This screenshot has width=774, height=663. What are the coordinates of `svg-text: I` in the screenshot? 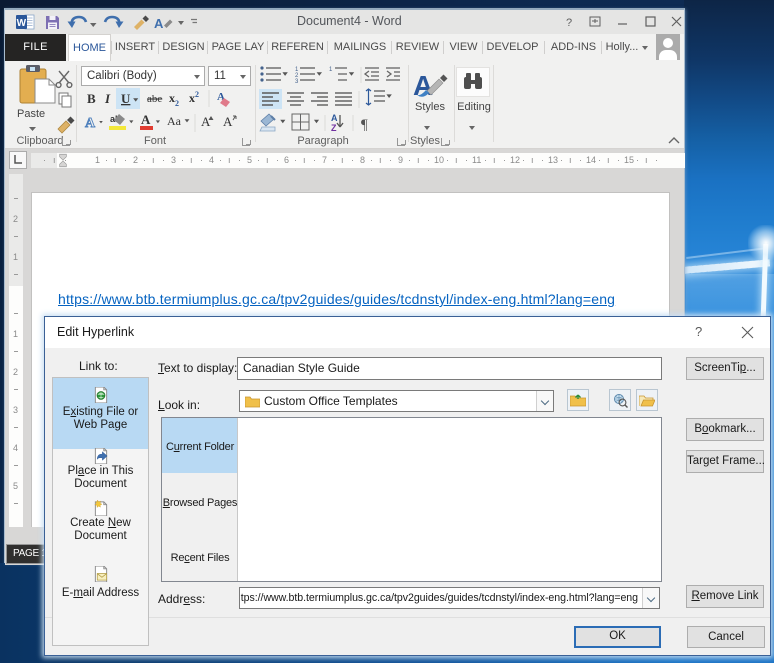 It's located at (107, 98).